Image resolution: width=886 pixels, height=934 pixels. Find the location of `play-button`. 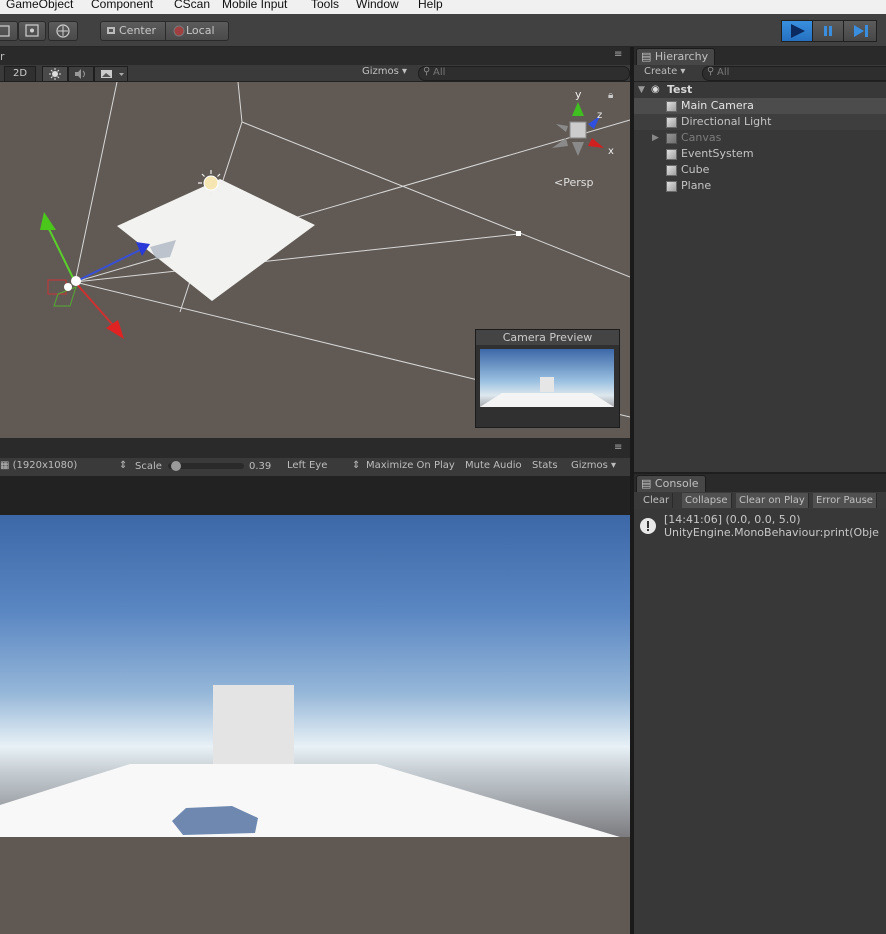

play-button is located at coordinates (797, 31).